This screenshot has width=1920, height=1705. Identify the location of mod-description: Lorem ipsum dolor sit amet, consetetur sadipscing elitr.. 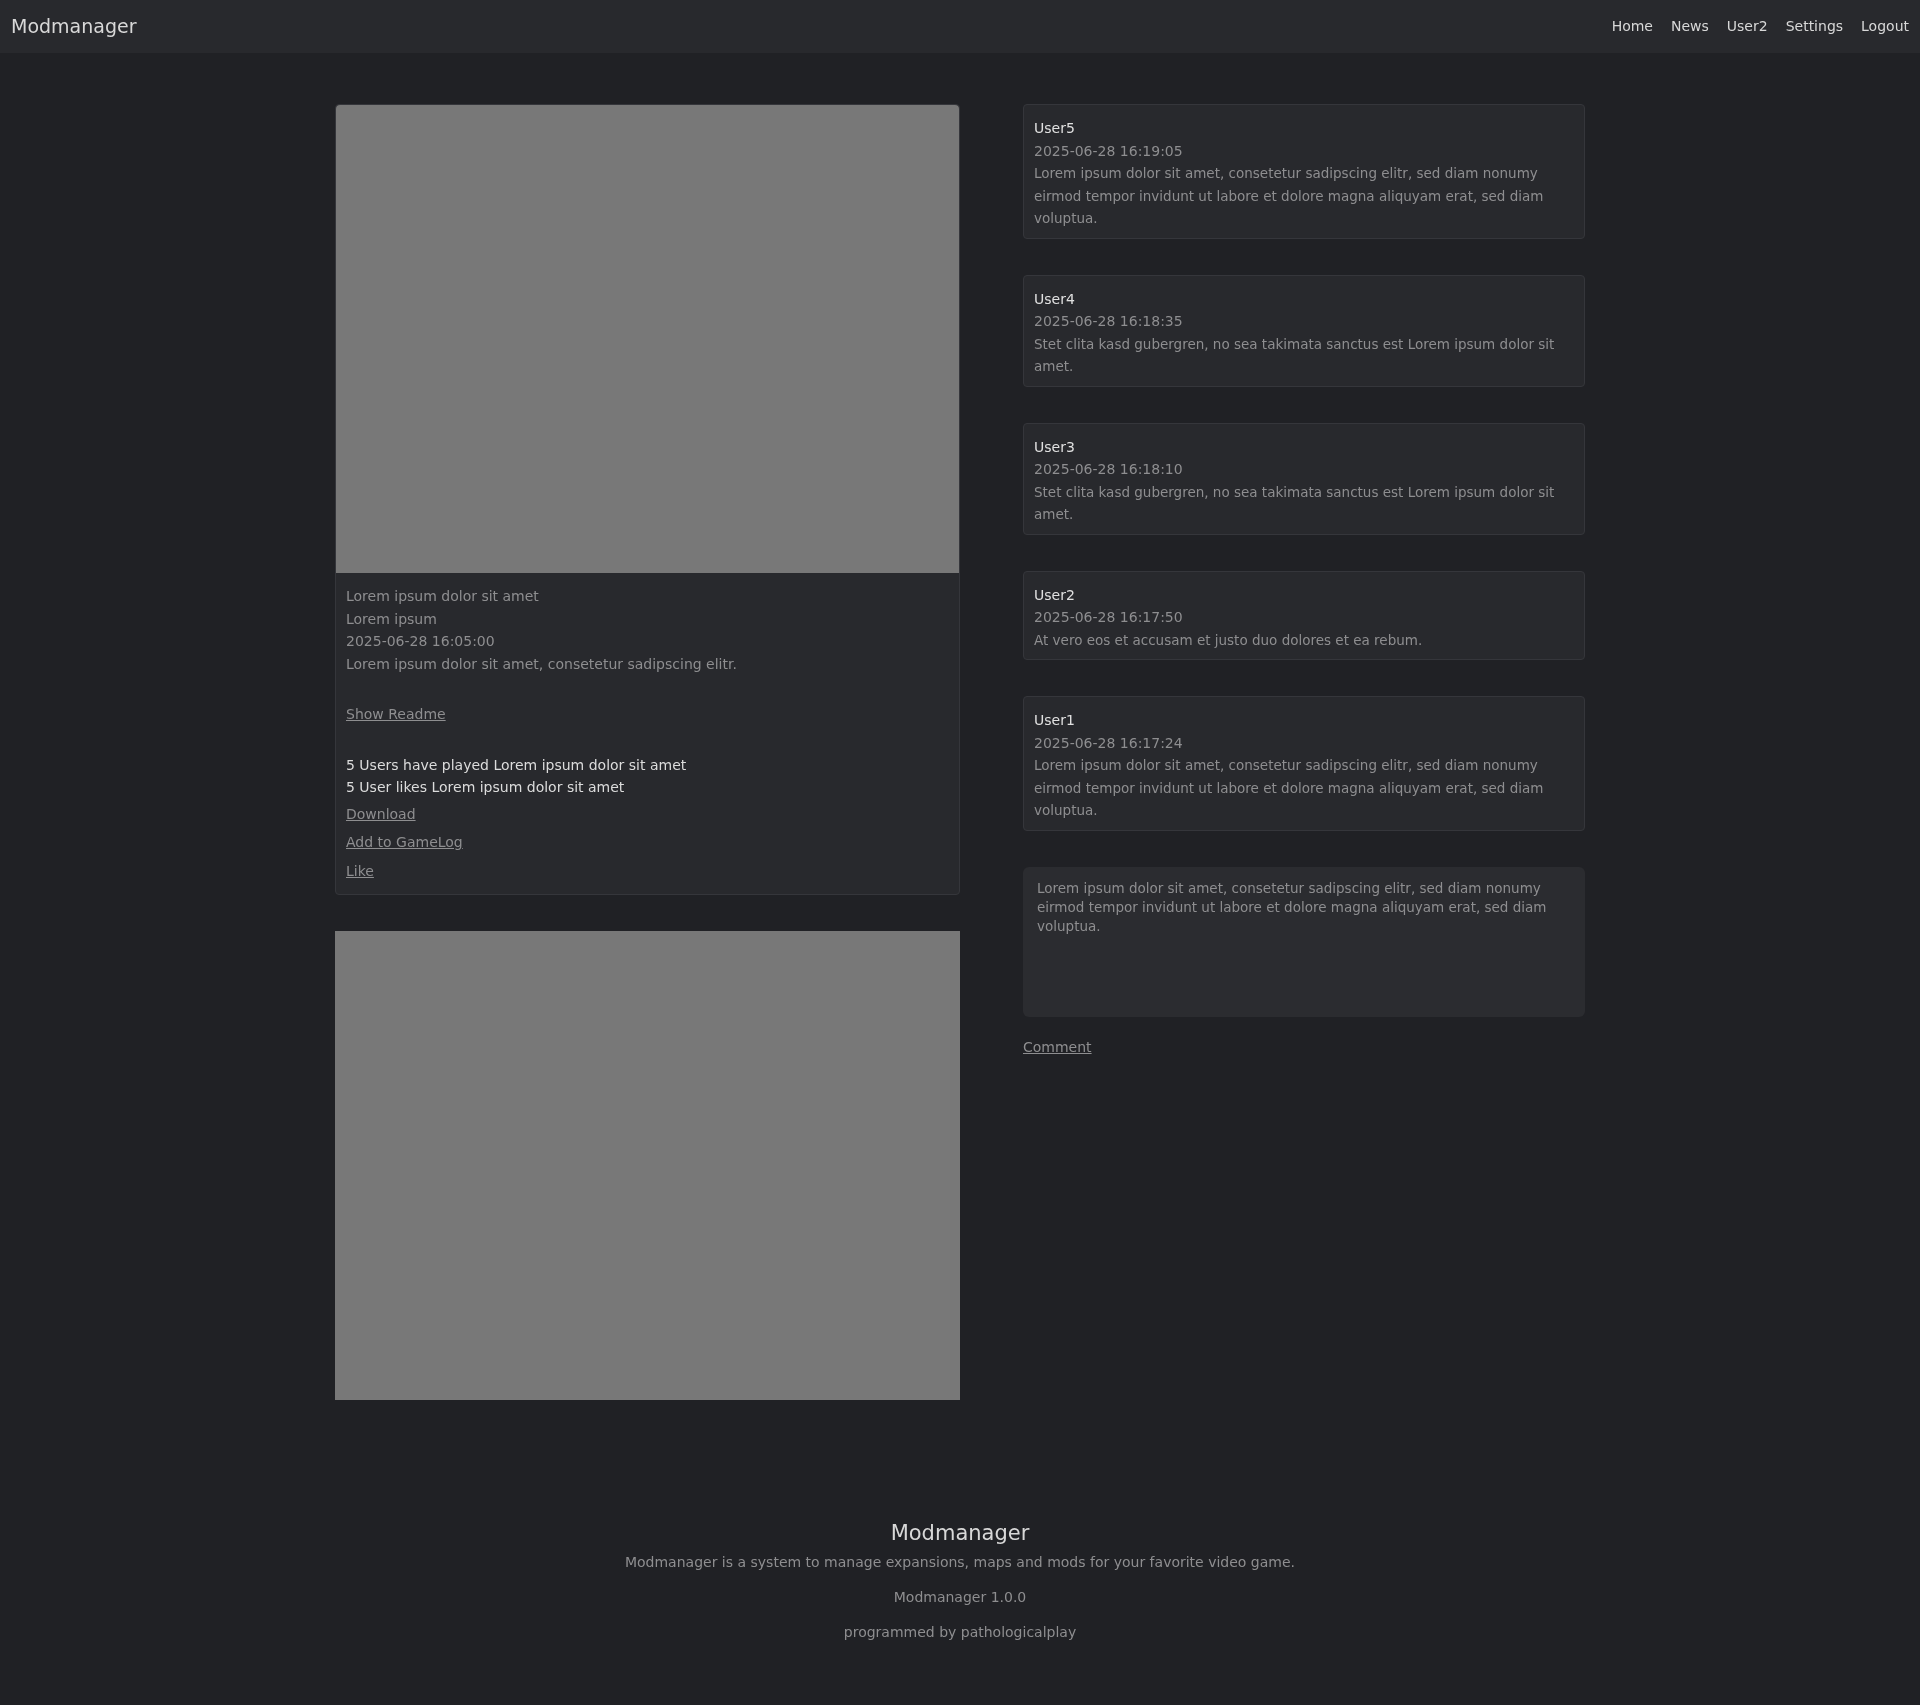
(542, 664).